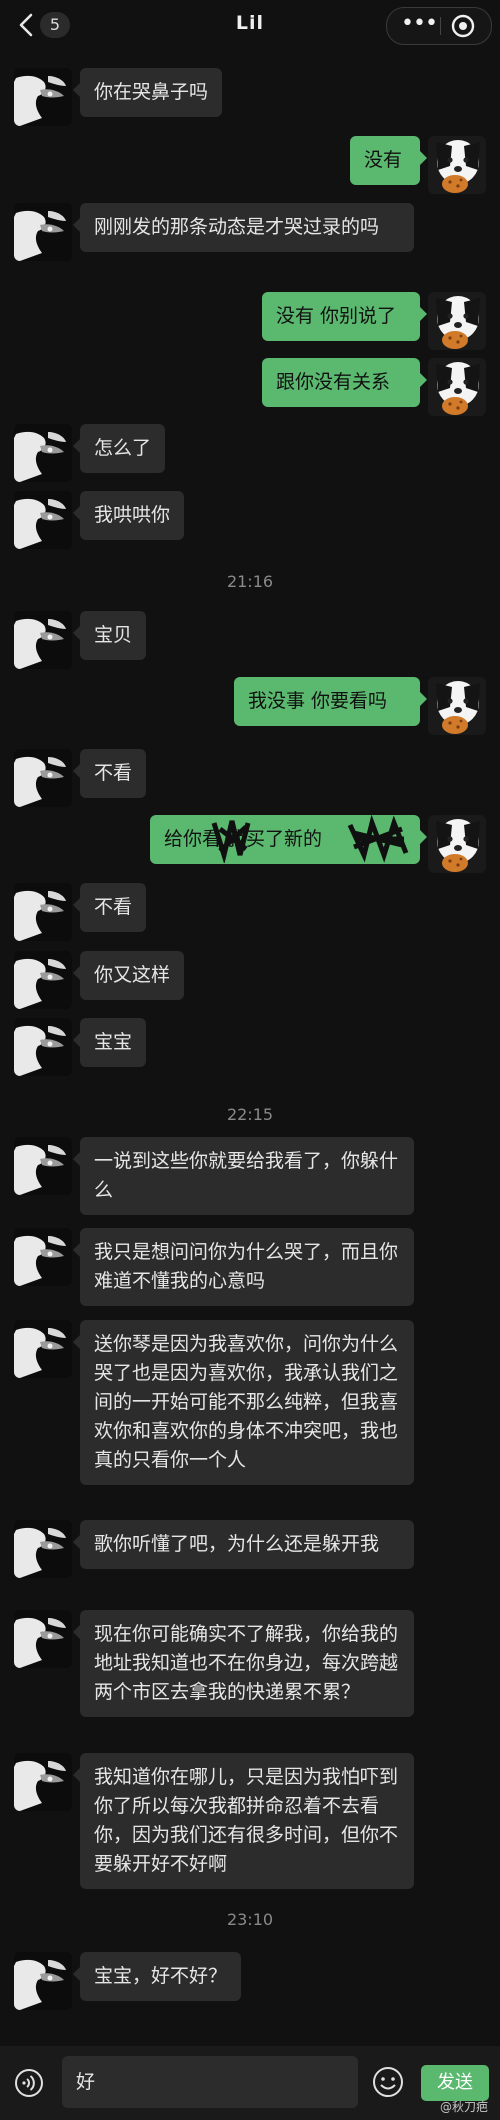 This screenshot has width=500, height=2120. I want to click on mini-program-close-icon, so click(463, 26).